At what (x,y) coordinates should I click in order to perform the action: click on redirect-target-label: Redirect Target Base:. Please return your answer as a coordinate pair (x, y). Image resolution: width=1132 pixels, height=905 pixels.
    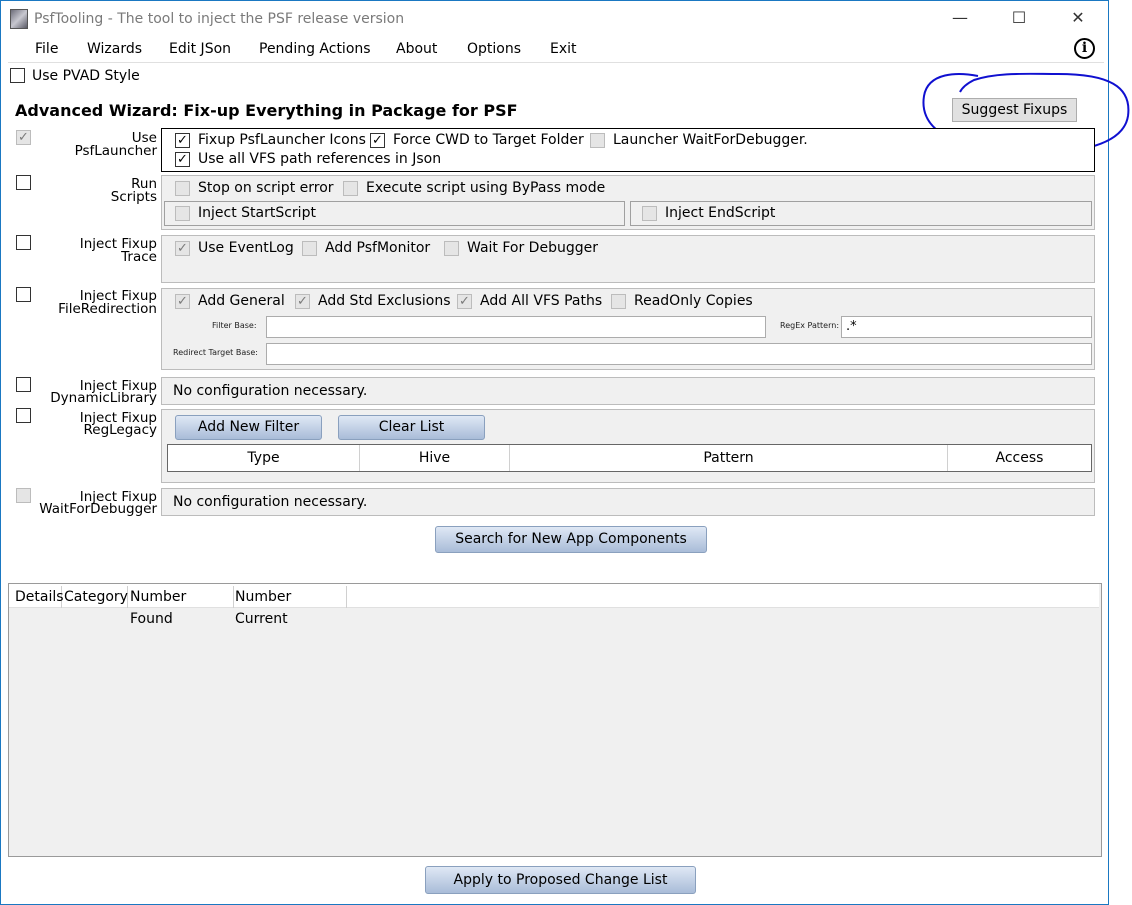
    Looking at the image, I should click on (216, 352).